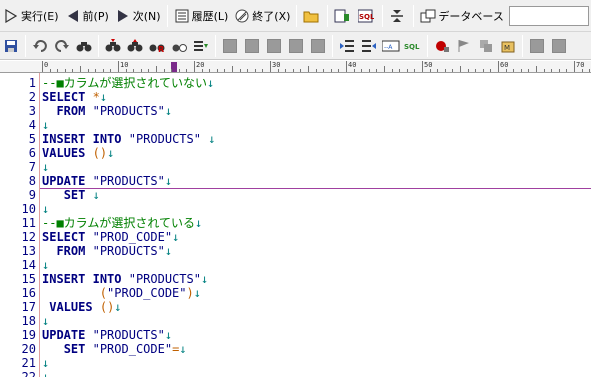  Describe the element at coordinates (113, 46) in the screenshot. I see `find-next-icon` at that location.